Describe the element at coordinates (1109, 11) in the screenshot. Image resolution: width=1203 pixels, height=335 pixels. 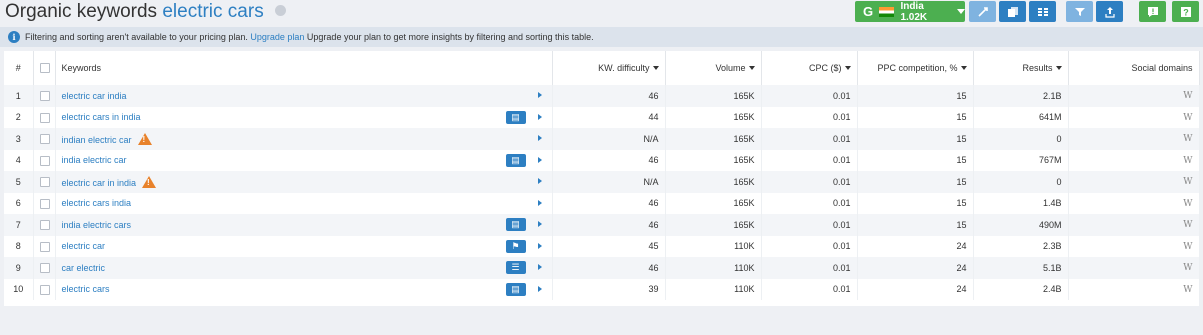
I see `export-button` at that location.